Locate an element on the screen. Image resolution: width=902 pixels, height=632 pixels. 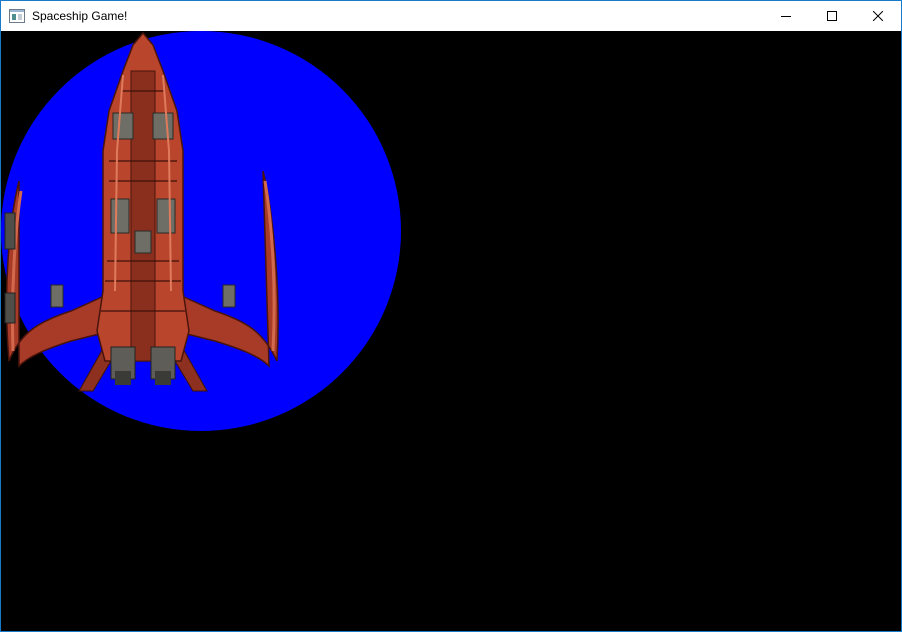
maximize-button is located at coordinates (832, 16).